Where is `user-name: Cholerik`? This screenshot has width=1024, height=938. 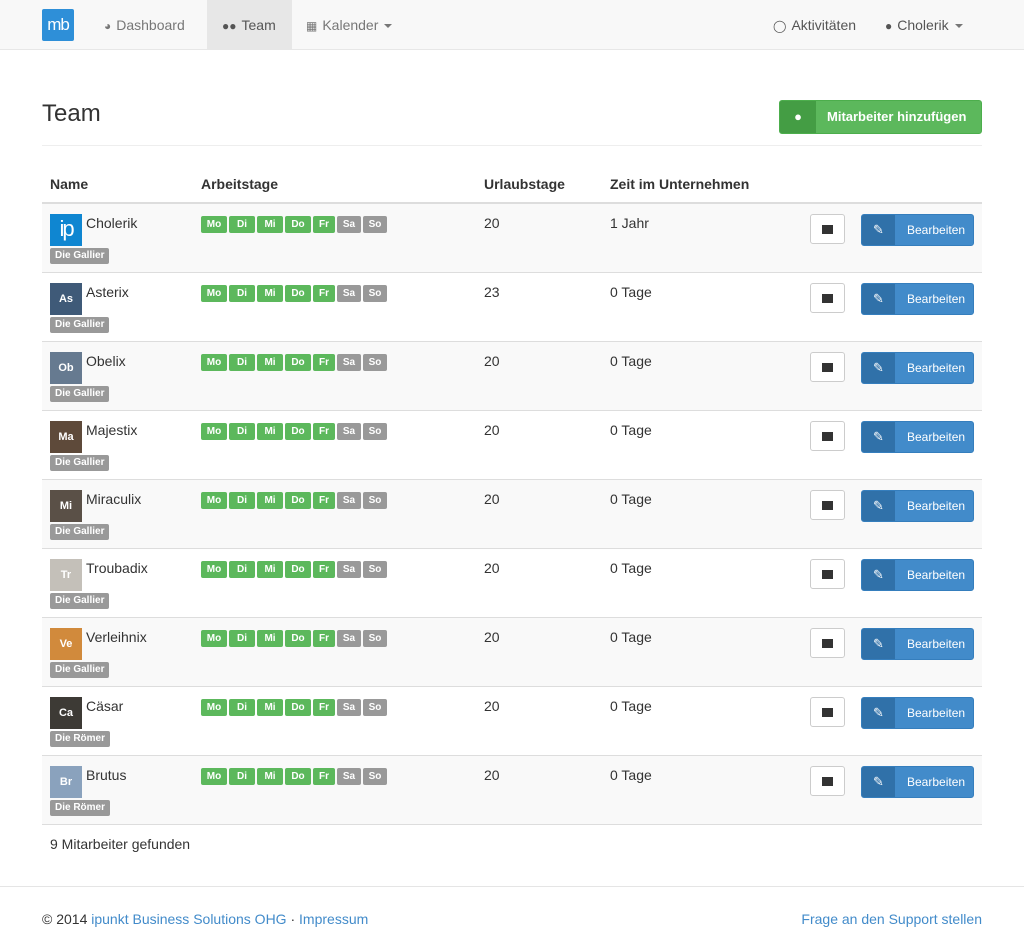 user-name: Cholerik is located at coordinates (923, 25).